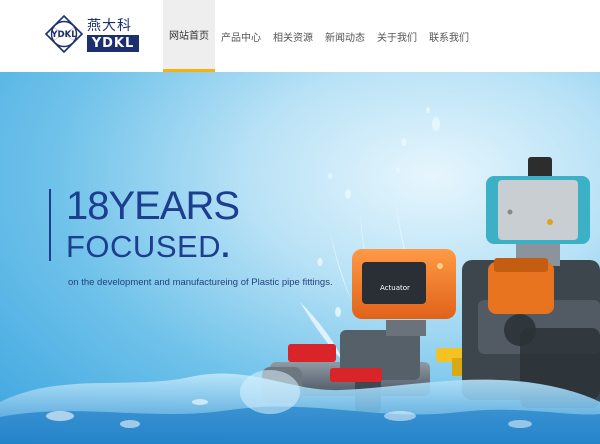 This screenshot has width=600, height=444. I want to click on pneumatic-actuator, so click(538, 211).